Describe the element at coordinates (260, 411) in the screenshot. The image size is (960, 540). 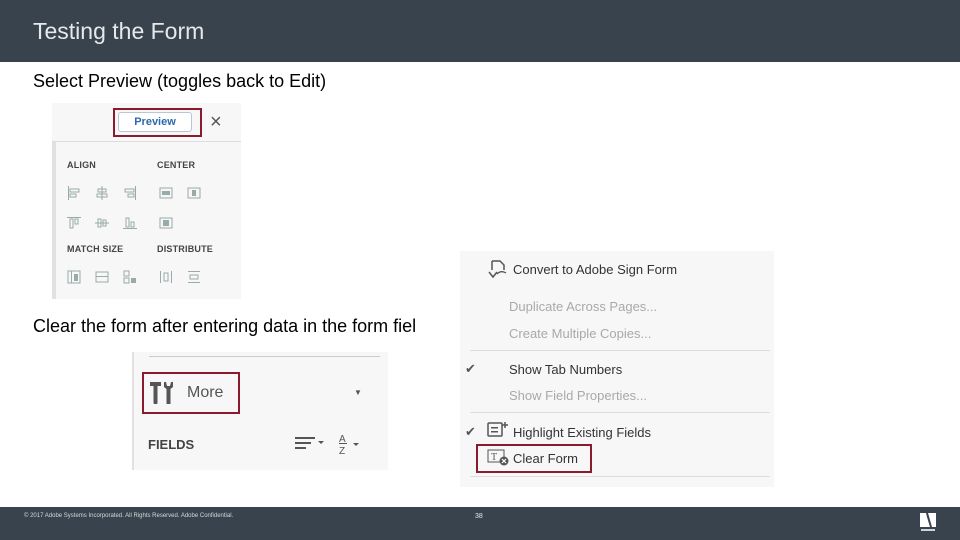
I see `more-panel-screenshot: More ▼ FIELDS A Z` at that location.